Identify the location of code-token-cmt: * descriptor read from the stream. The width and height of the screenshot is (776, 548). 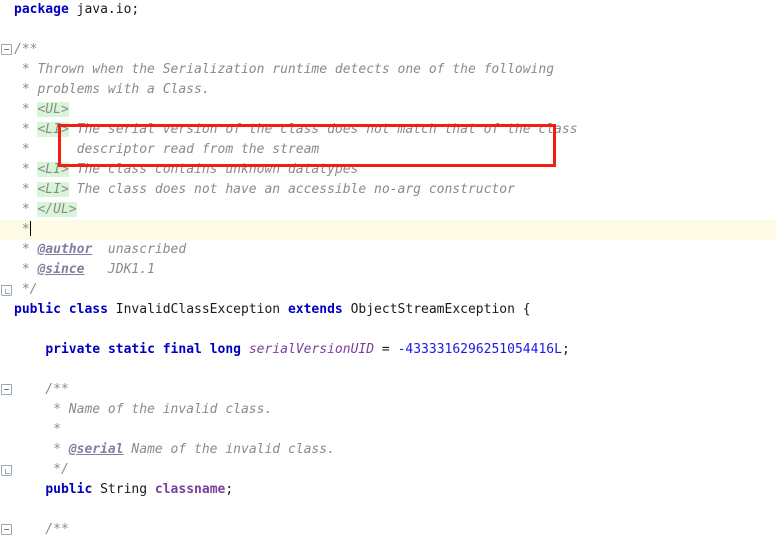
(167, 149).